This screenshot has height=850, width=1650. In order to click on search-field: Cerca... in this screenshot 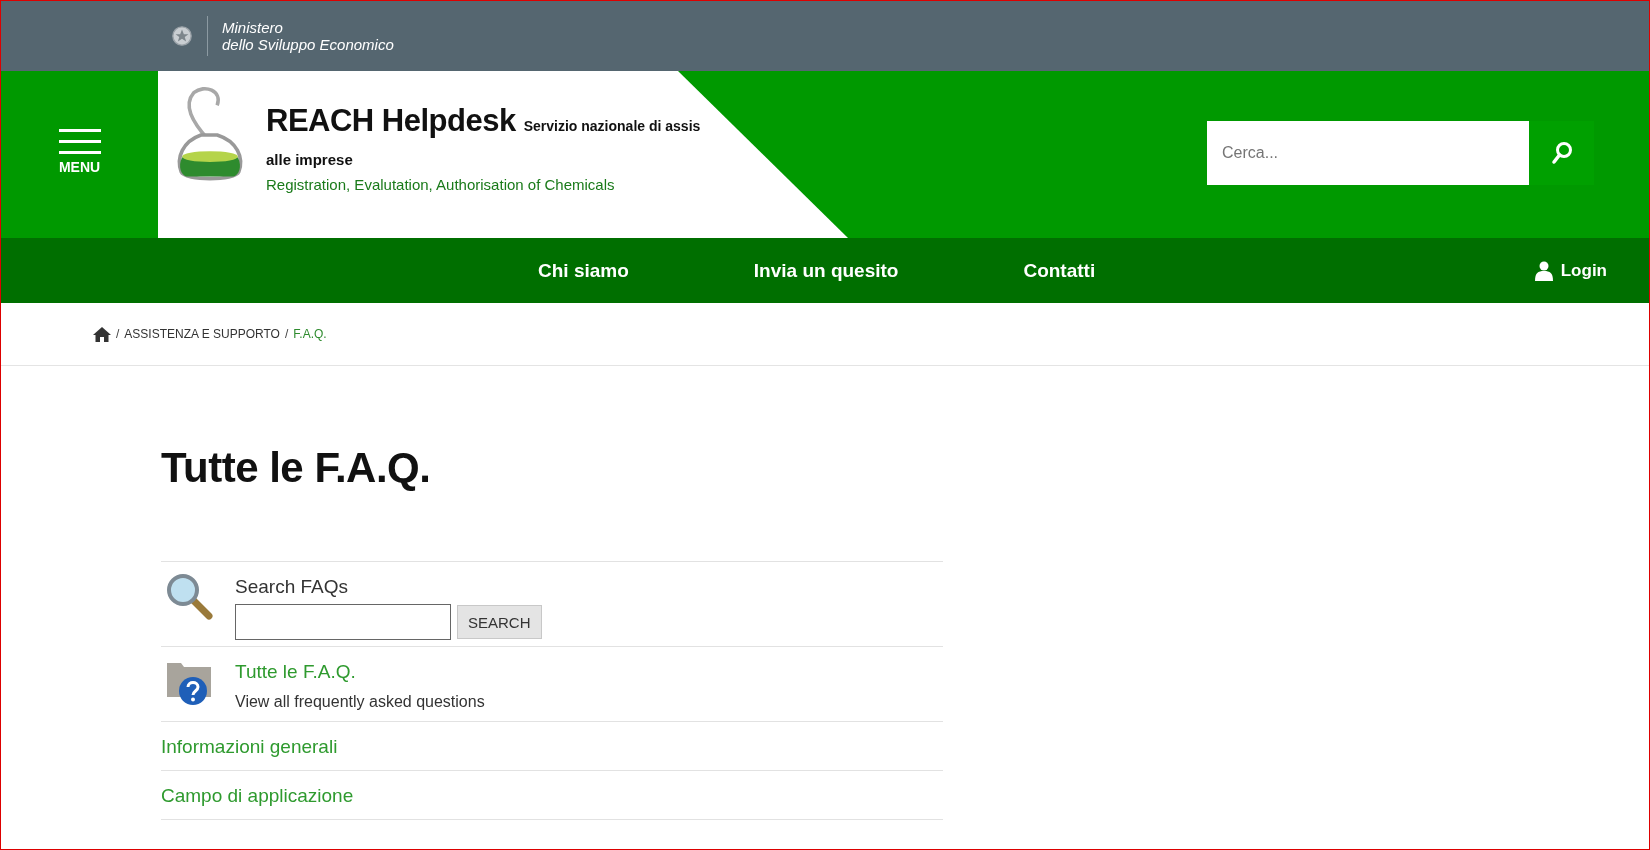, I will do `click(1368, 153)`.